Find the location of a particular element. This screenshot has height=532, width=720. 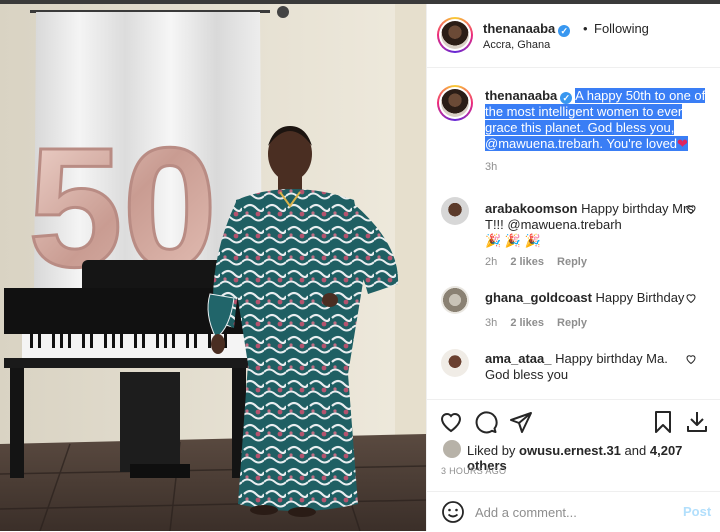

author-username: thenanaaba ✓ is located at coordinates (527, 29).